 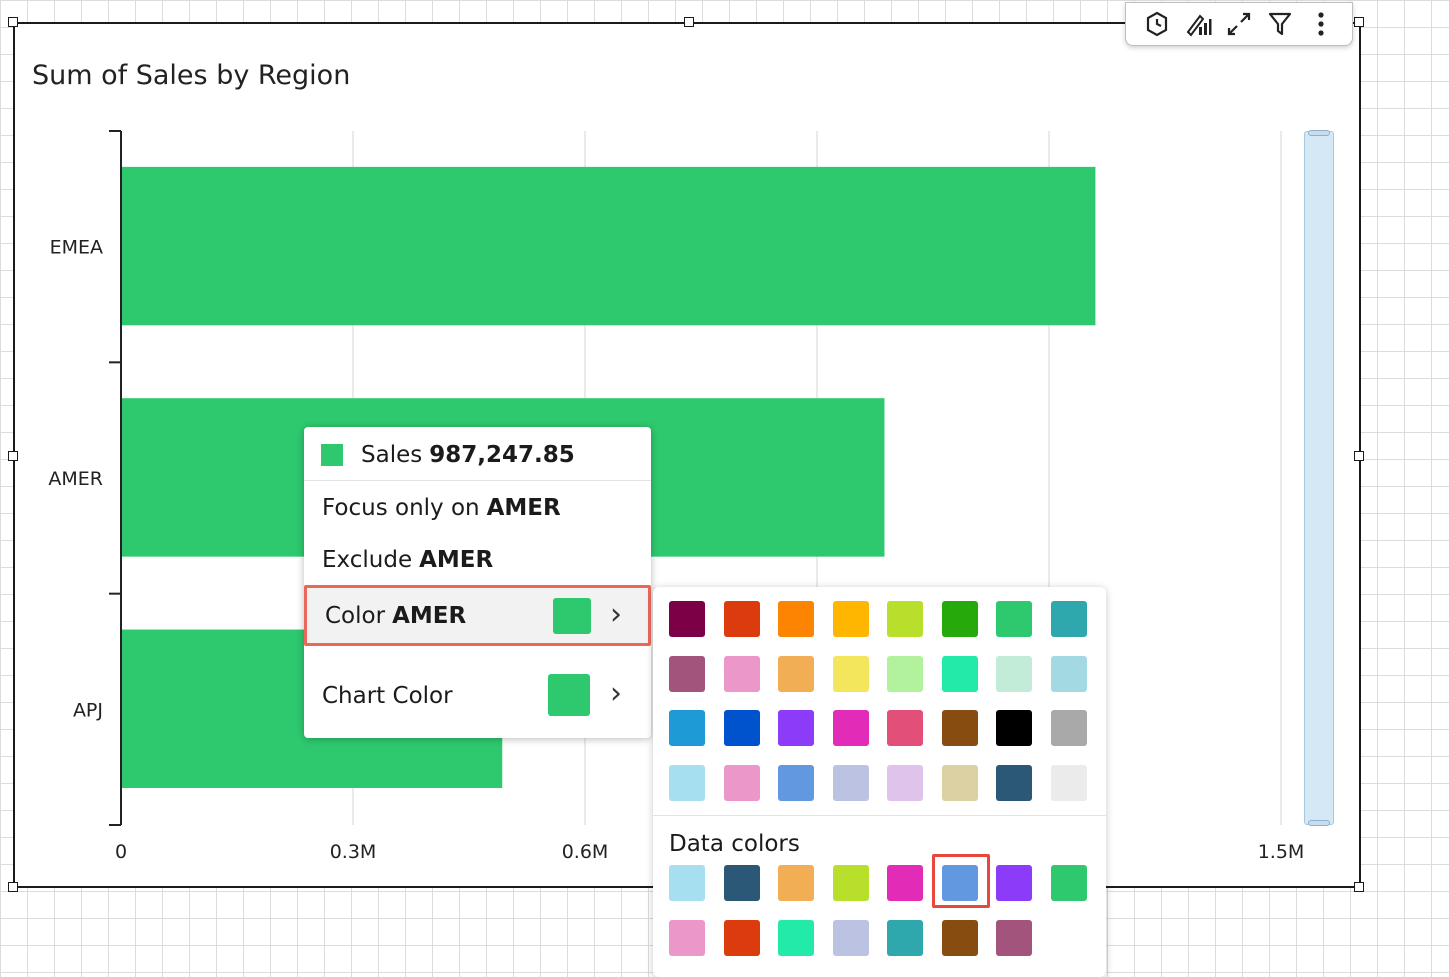 What do you see at coordinates (75, 479) in the screenshot?
I see `category-label: AMER` at bounding box center [75, 479].